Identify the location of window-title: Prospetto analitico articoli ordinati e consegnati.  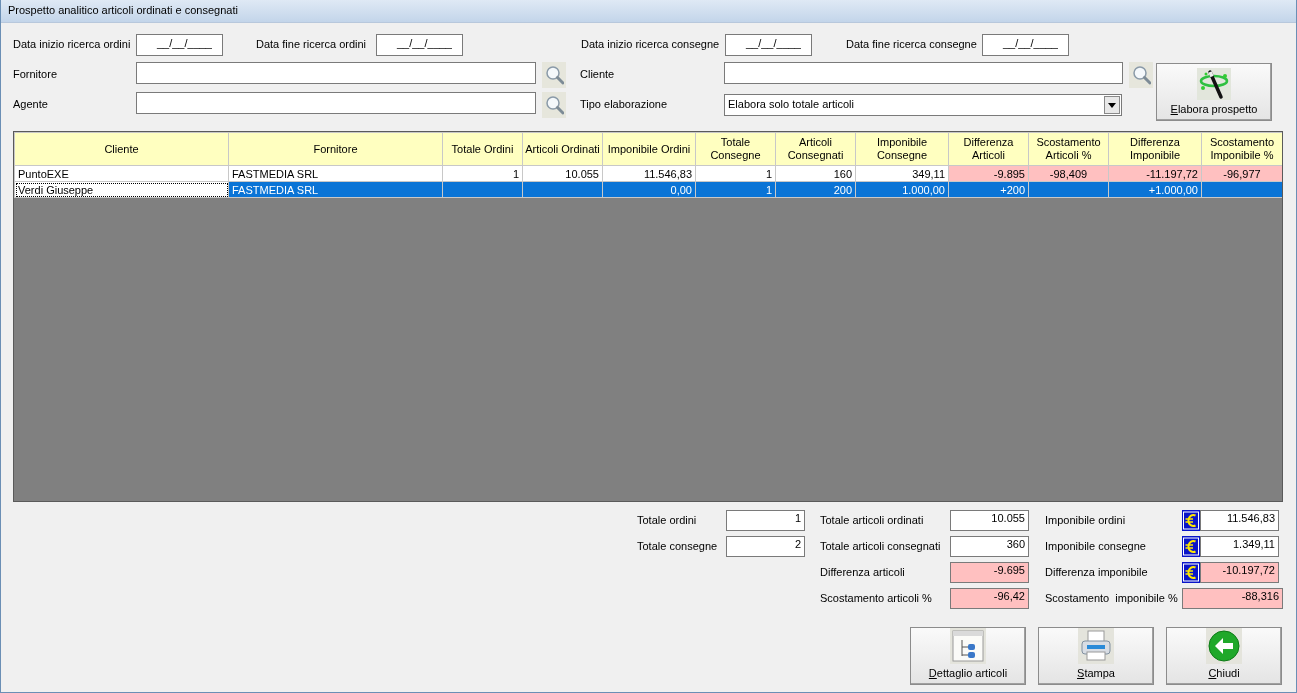
(123, 10).